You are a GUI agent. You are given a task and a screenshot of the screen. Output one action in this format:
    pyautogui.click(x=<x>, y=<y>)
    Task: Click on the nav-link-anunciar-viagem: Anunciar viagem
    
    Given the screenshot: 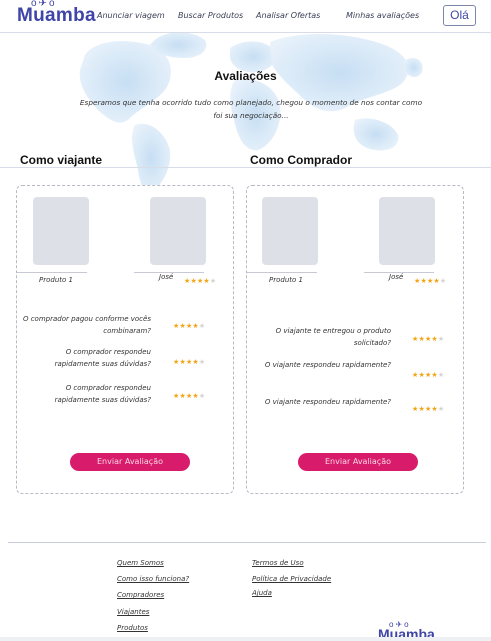 What is the action you would take?
    pyautogui.click(x=131, y=15)
    